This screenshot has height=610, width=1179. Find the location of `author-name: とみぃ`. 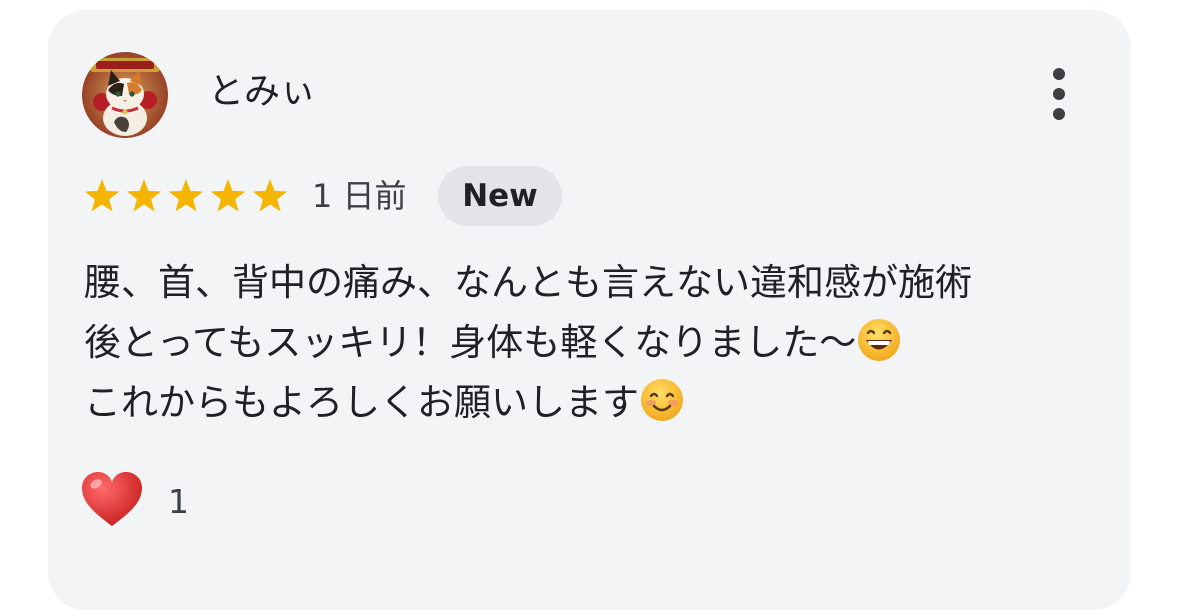

author-name: とみぃ is located at coordinates (262, 92).